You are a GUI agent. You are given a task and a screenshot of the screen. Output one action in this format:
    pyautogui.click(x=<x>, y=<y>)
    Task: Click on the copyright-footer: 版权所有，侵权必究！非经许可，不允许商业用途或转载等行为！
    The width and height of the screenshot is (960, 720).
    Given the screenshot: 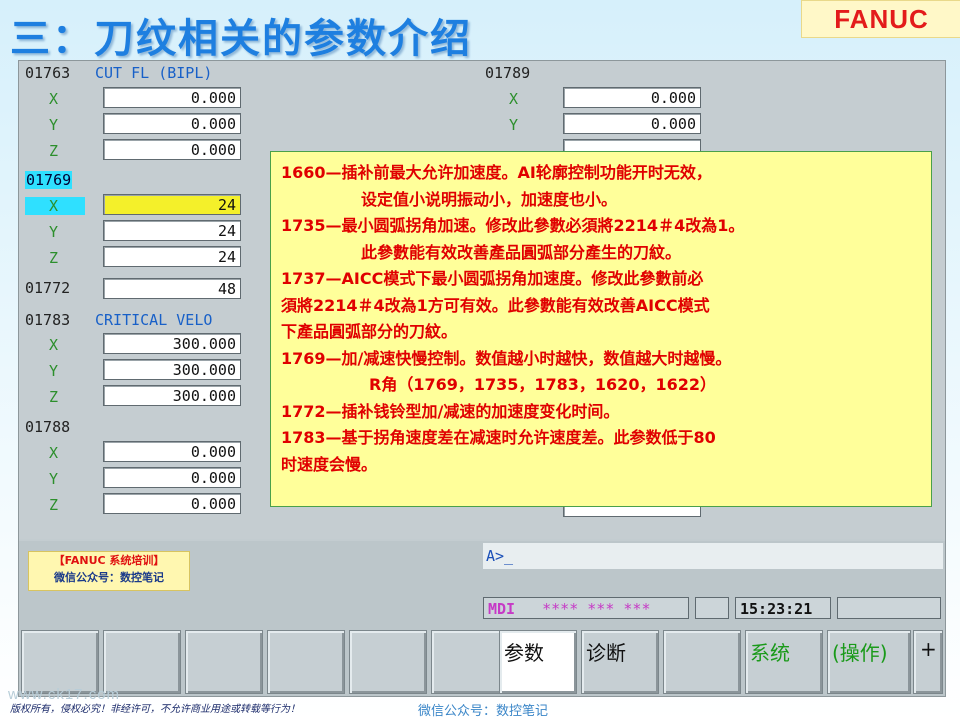 What is the action you would take?
    pyautogui.click(x=155, y=709)
    